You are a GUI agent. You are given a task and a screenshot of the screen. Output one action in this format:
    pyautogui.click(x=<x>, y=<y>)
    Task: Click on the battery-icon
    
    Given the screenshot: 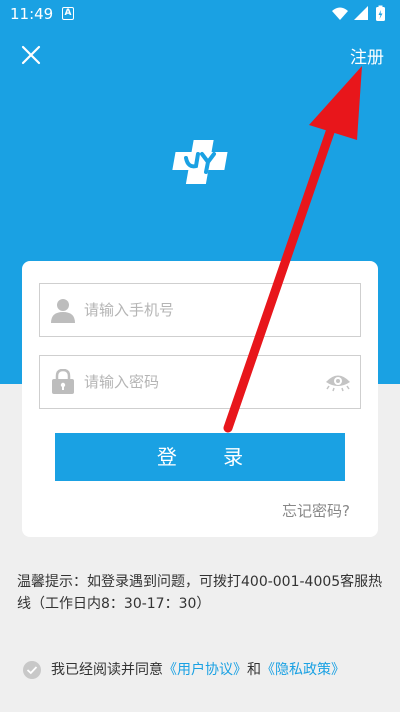 What is the action you would take?
    pyautogui.click(x=380, y=13)
    